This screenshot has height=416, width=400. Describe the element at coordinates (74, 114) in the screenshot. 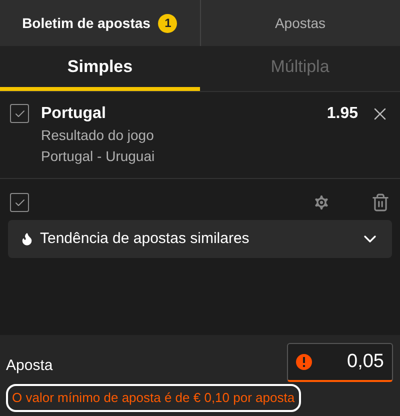

I see `selection-name: Portugal` at that location.